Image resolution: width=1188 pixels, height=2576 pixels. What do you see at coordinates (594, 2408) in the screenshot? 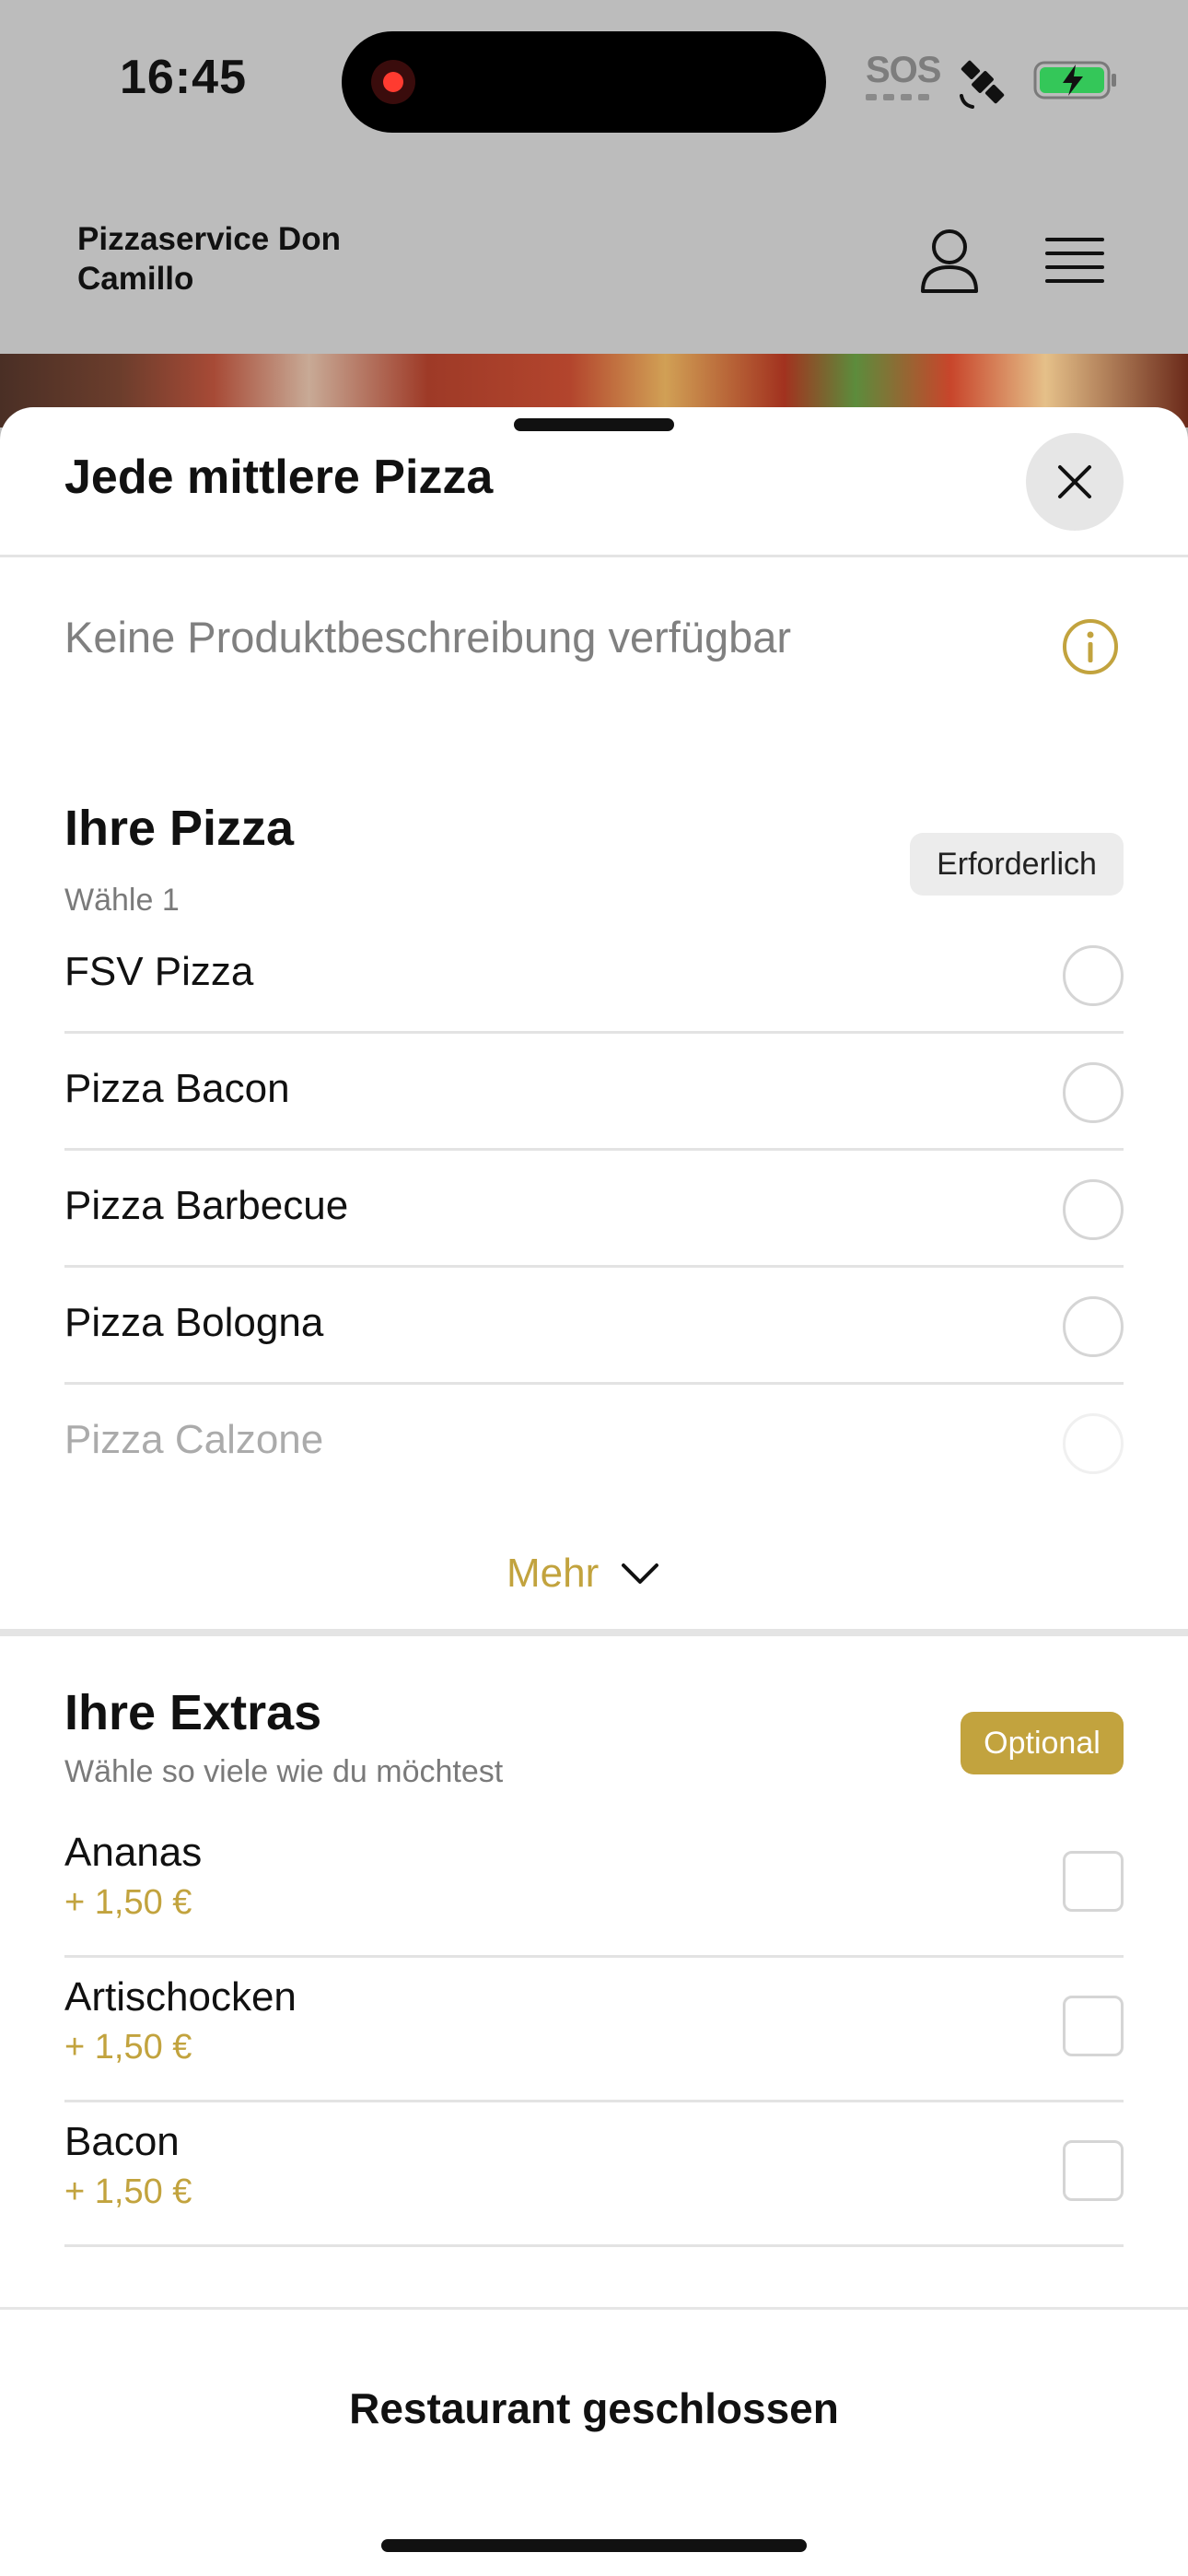
I see `restaurant-closed-button: Restaurant geschlossen` at bounding box center [594, 2408].